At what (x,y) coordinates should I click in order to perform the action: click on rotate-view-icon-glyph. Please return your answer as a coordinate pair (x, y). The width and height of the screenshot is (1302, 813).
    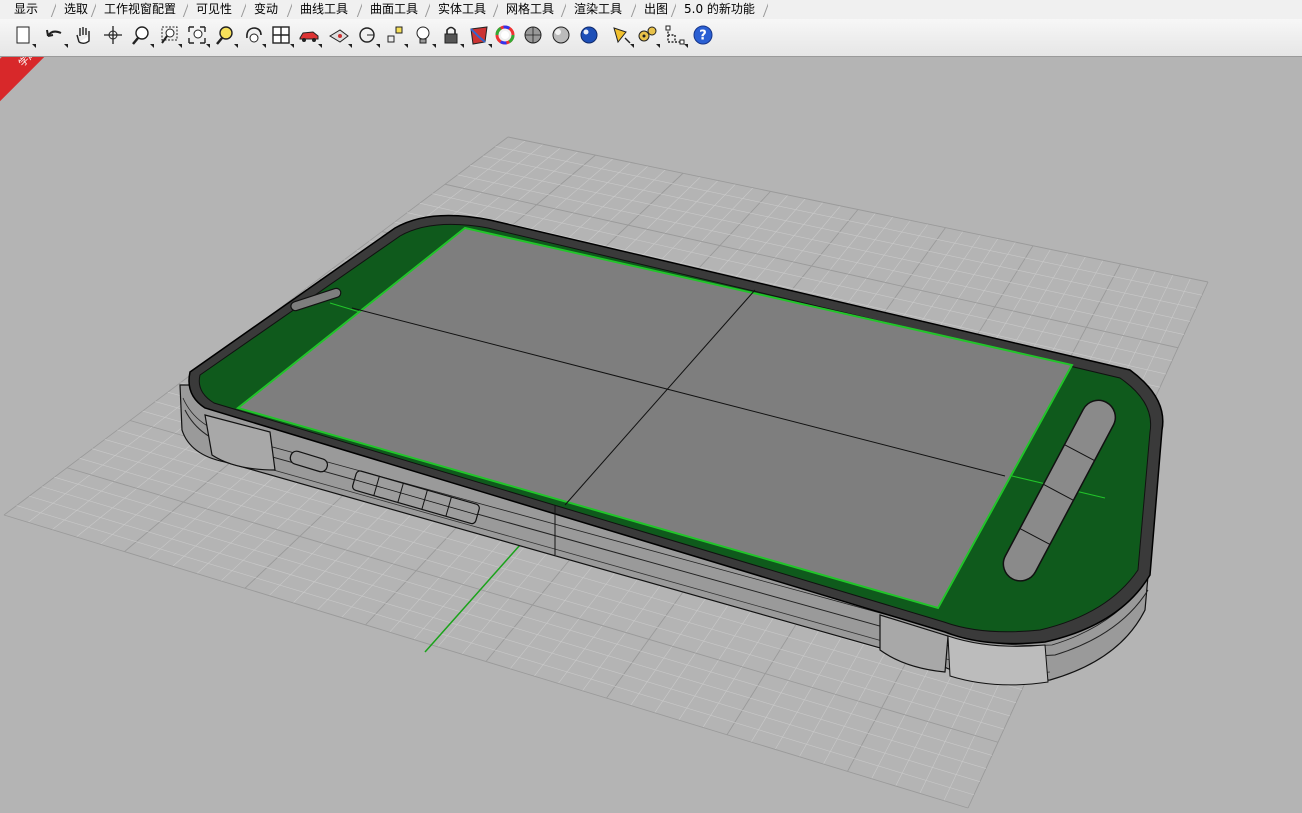
    Looking at the image, I should click on (113, 35).